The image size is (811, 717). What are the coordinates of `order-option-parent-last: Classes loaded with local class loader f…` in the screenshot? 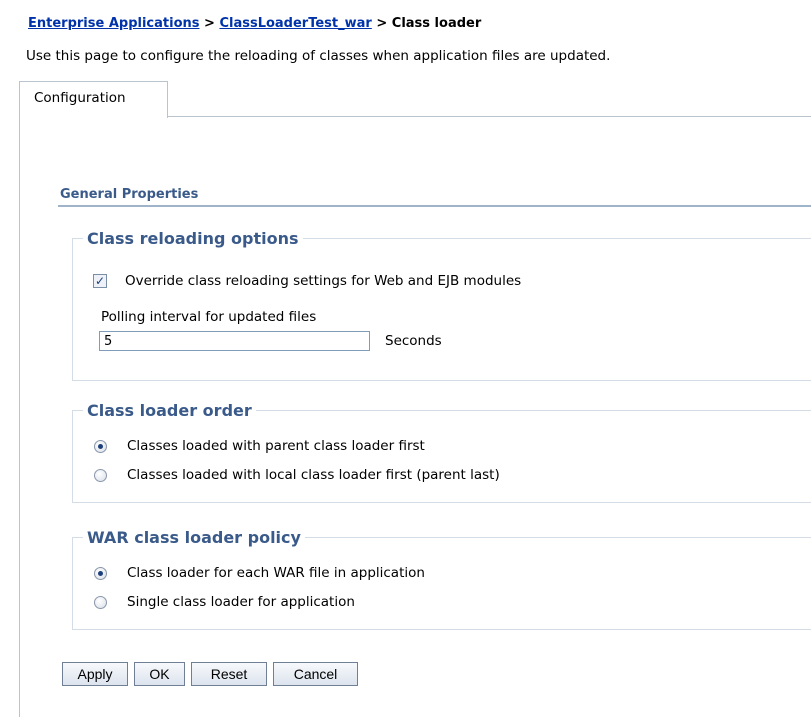 It's located at (297, 475).